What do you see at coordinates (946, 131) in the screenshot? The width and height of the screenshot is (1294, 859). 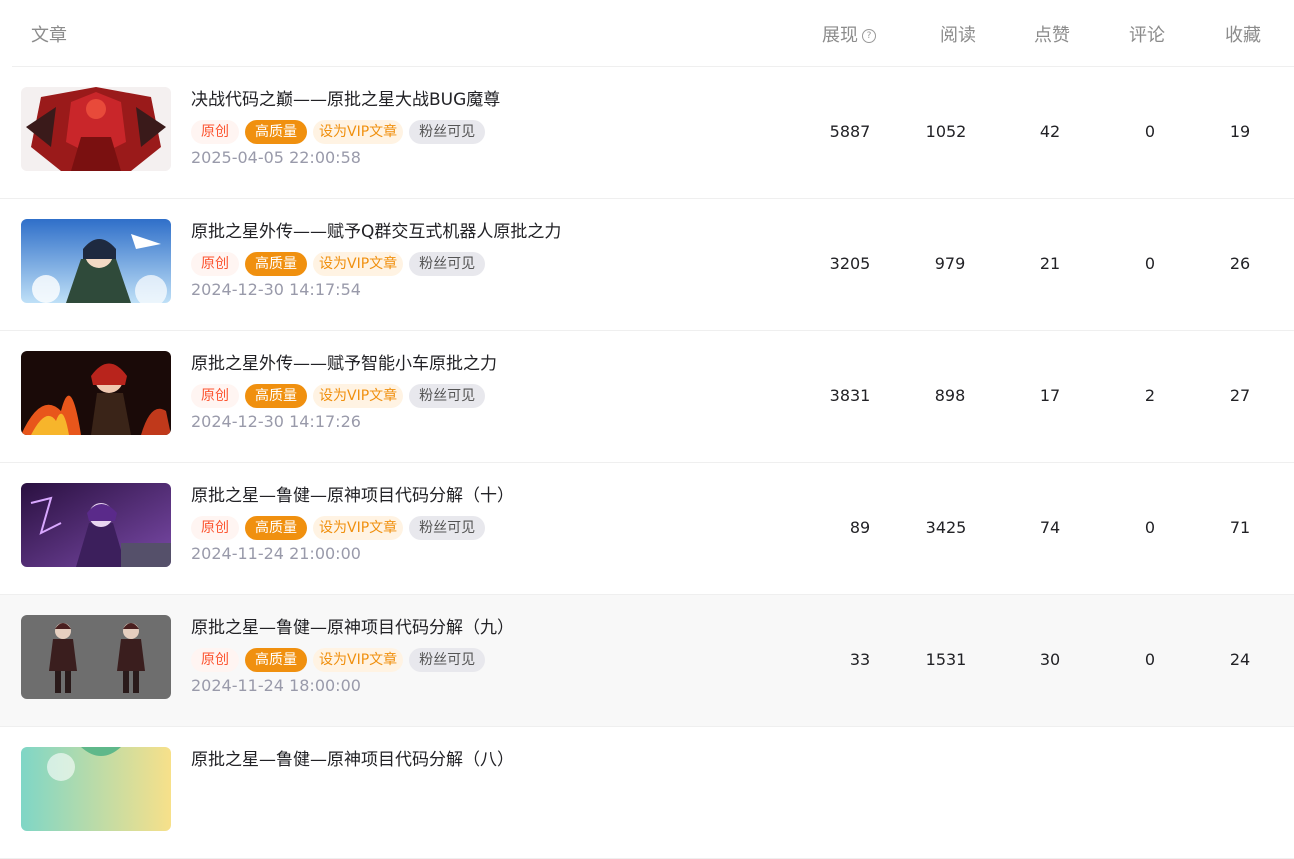 I see `reads-value: 1052` at bounding box center [946, 131].